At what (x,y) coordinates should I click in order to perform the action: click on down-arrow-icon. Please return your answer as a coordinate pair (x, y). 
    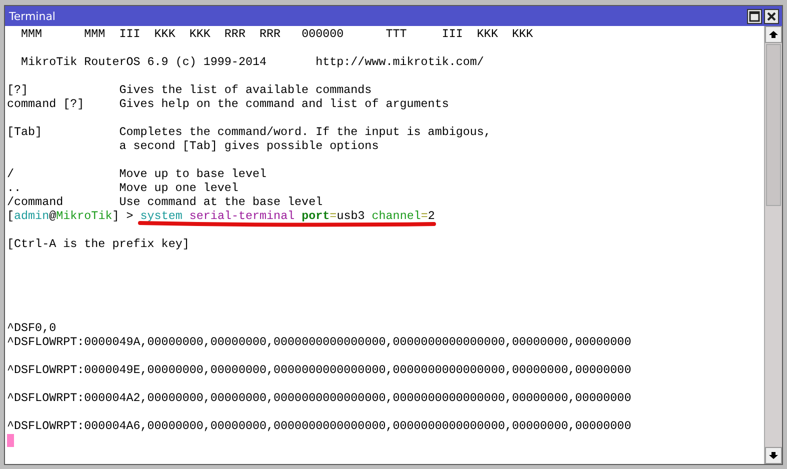
    Looking at the image, I should click on (773, 455).